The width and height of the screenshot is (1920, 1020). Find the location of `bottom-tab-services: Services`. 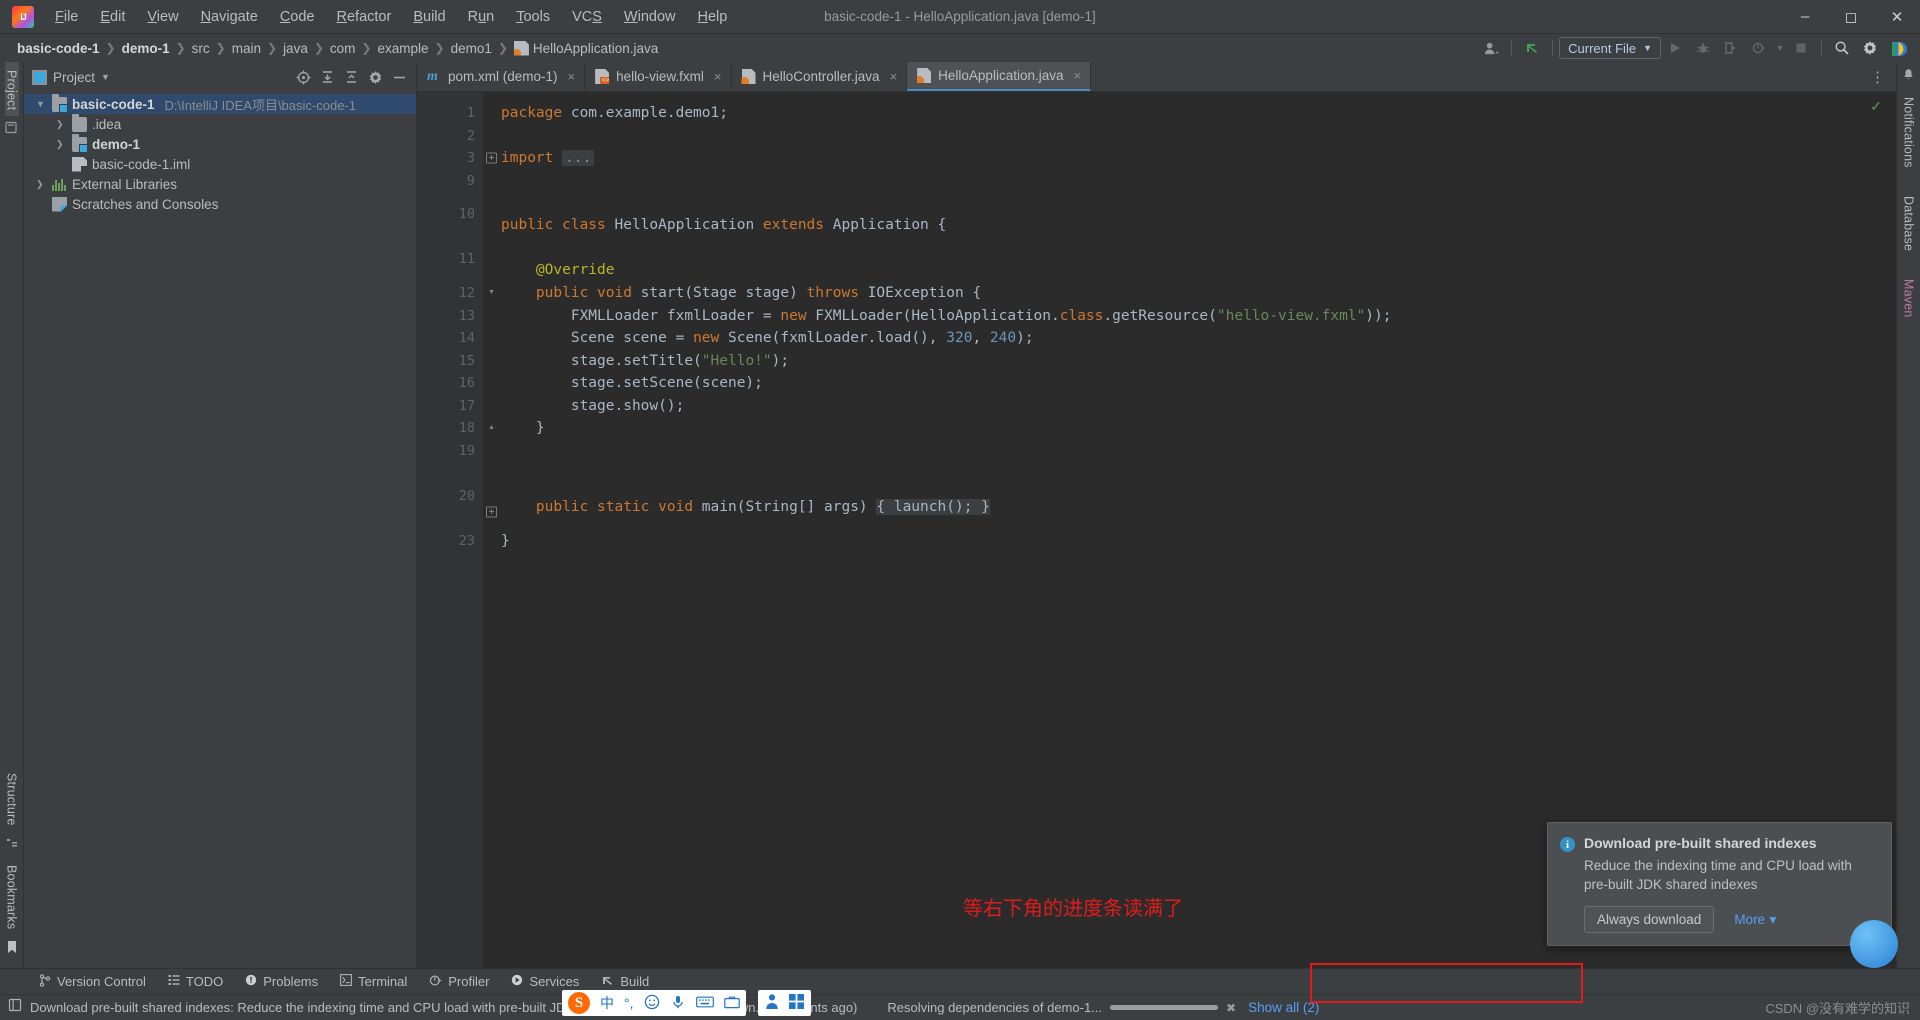

bottom-tab-services: Services is located at coordinates (545, 981).